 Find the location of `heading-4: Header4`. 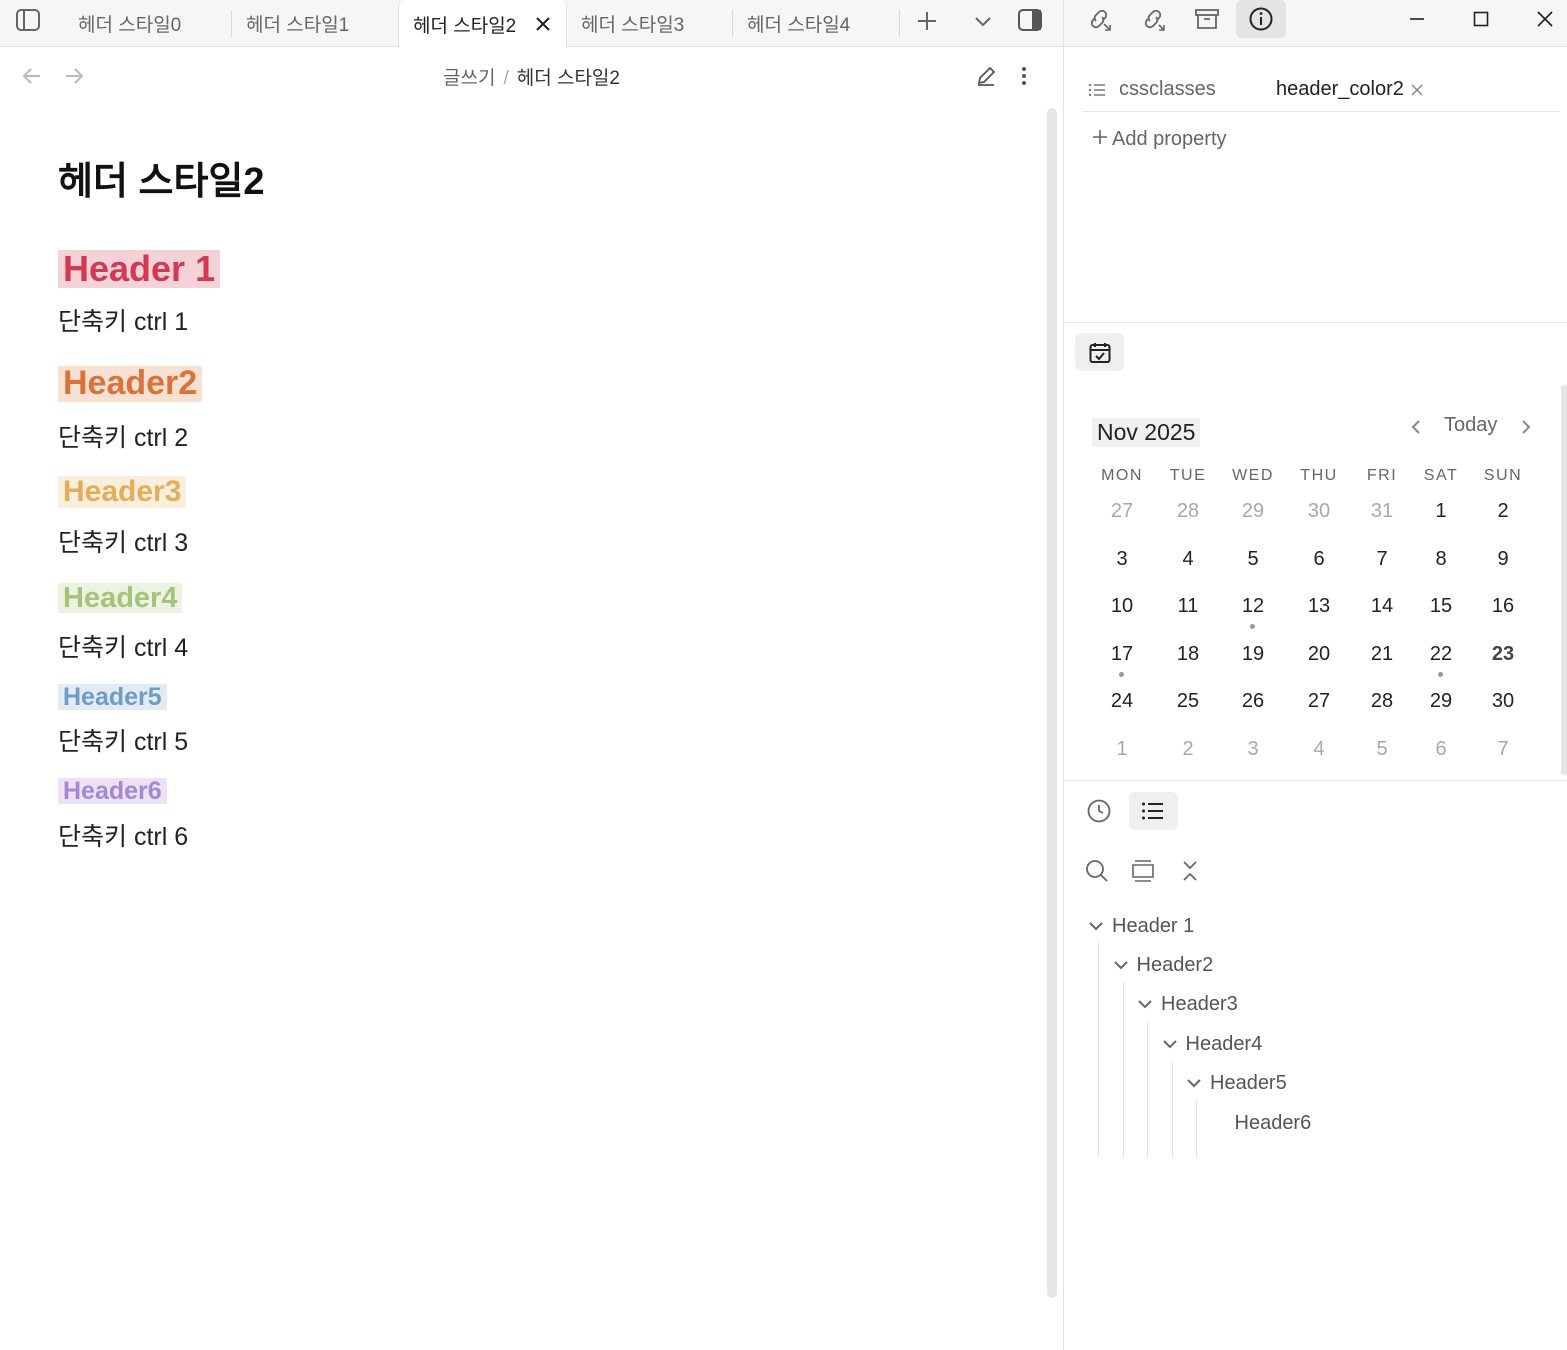

heading-4: Header4 is located at coordinates (120, 598).